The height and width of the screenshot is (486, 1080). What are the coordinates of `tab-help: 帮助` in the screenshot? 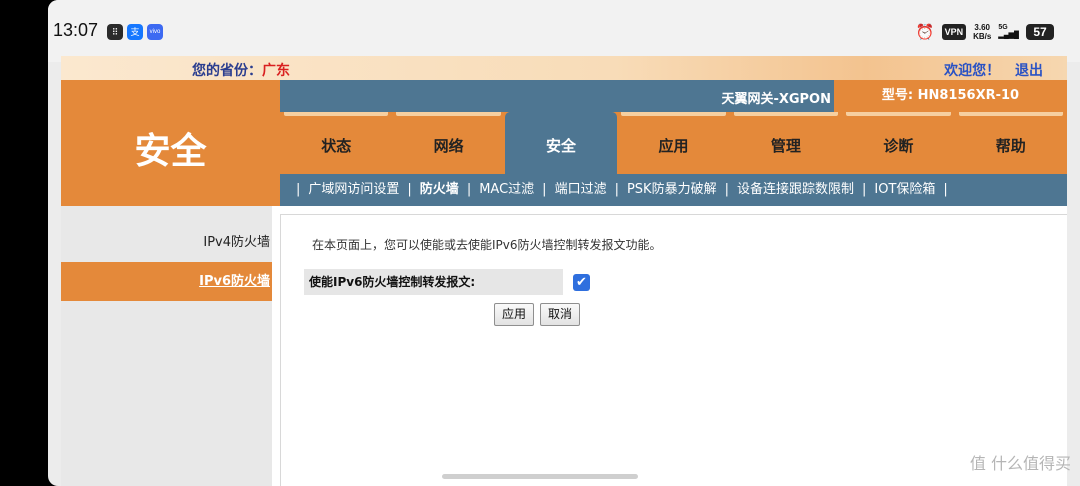 It's located at (1011, 143).